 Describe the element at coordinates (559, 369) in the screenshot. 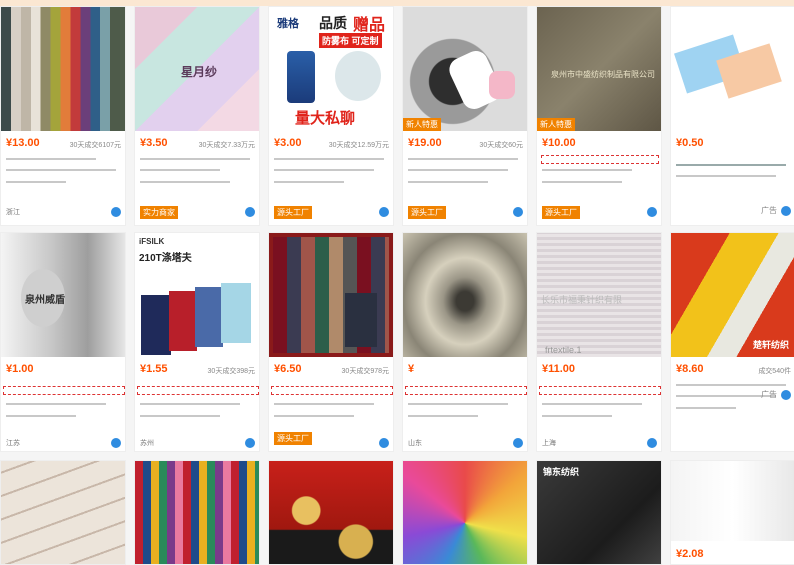

I see `price: ¥11.00` at that location.